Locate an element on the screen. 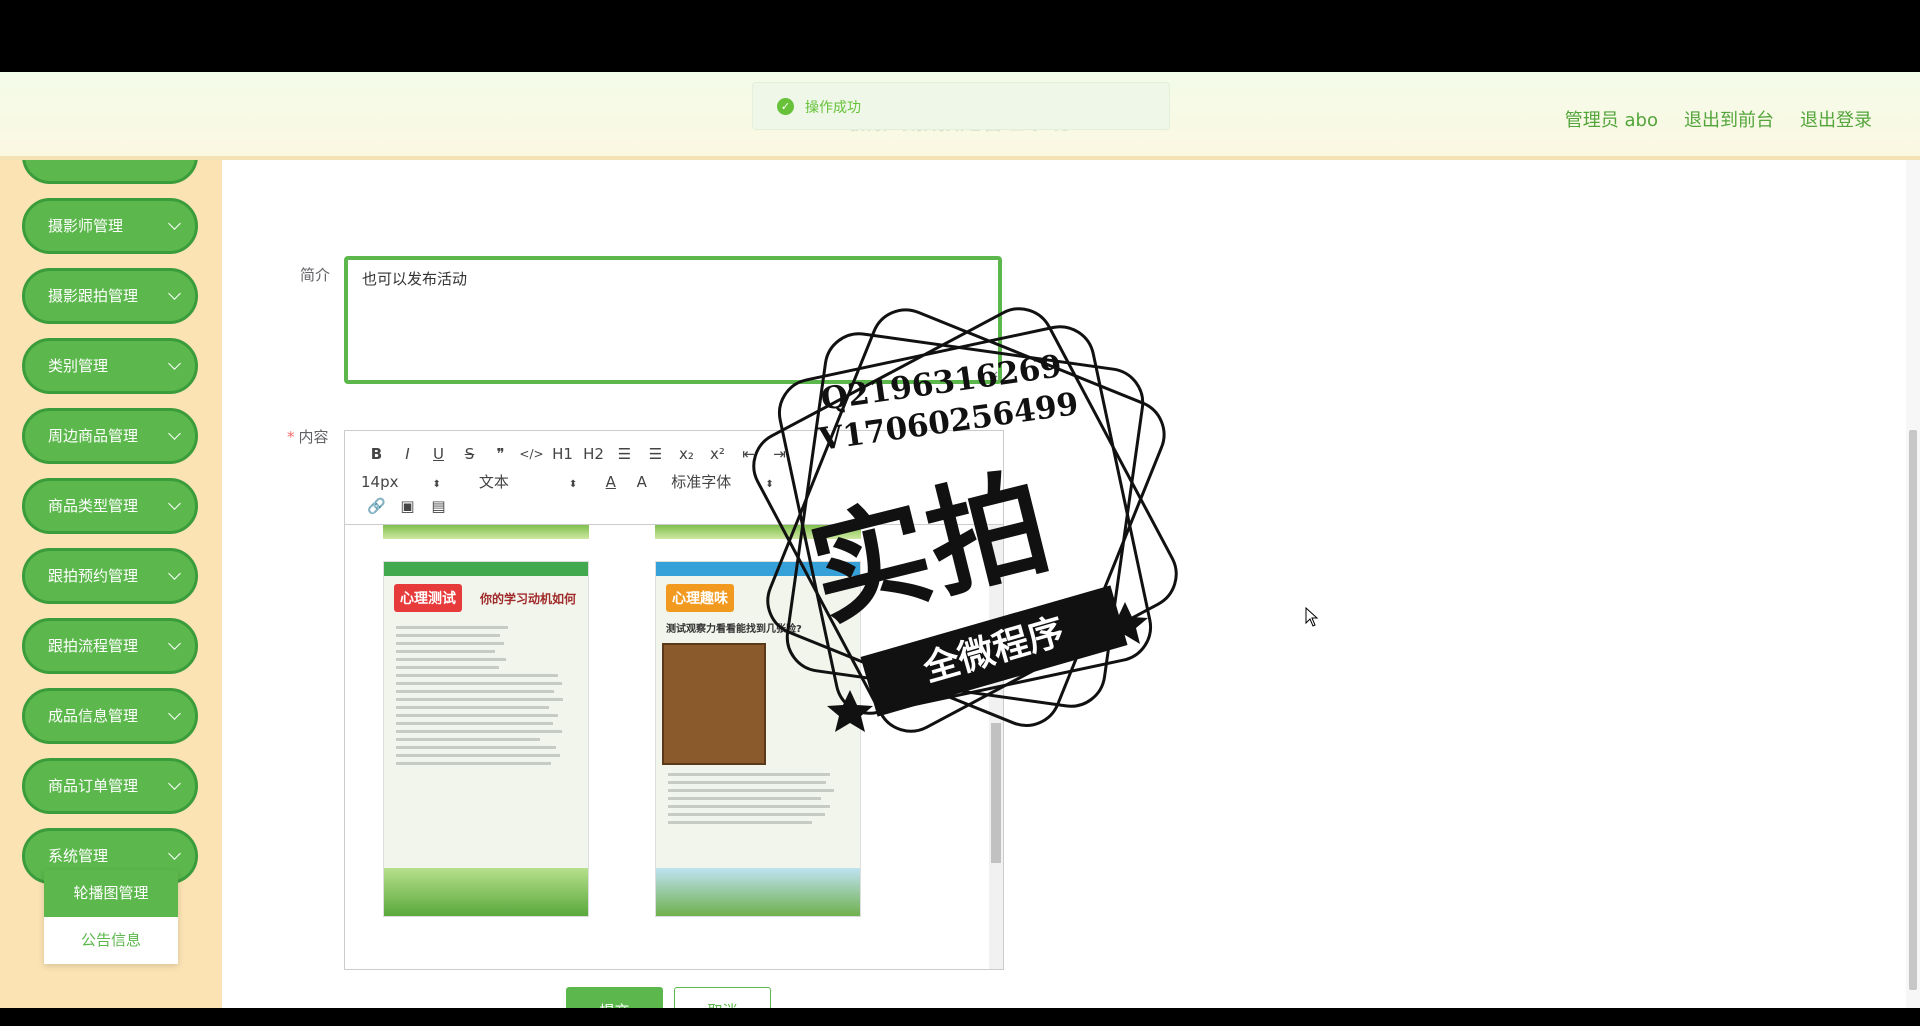  superscript-button: x² is located at coordinates (717, 454).